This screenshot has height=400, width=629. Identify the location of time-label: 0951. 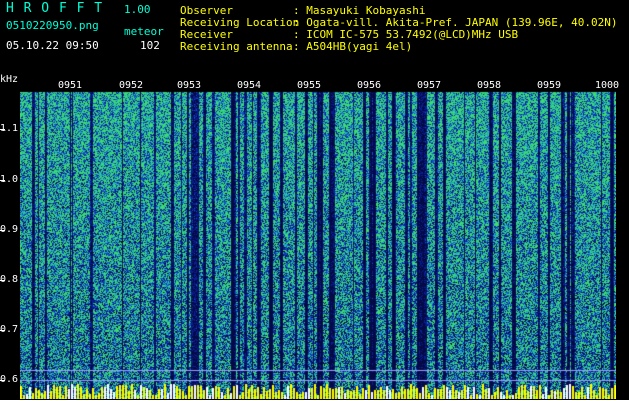
(70, 85).